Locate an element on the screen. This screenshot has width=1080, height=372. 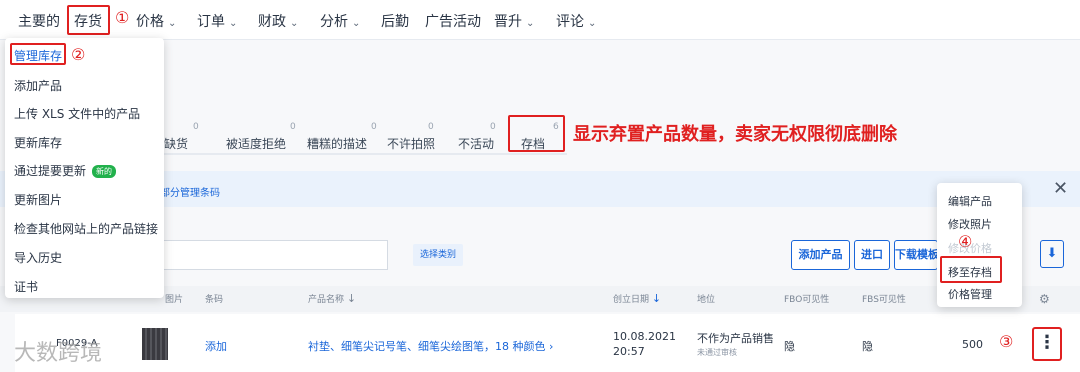
nav-price-label: 价格 is located at coordinates (150, 22).